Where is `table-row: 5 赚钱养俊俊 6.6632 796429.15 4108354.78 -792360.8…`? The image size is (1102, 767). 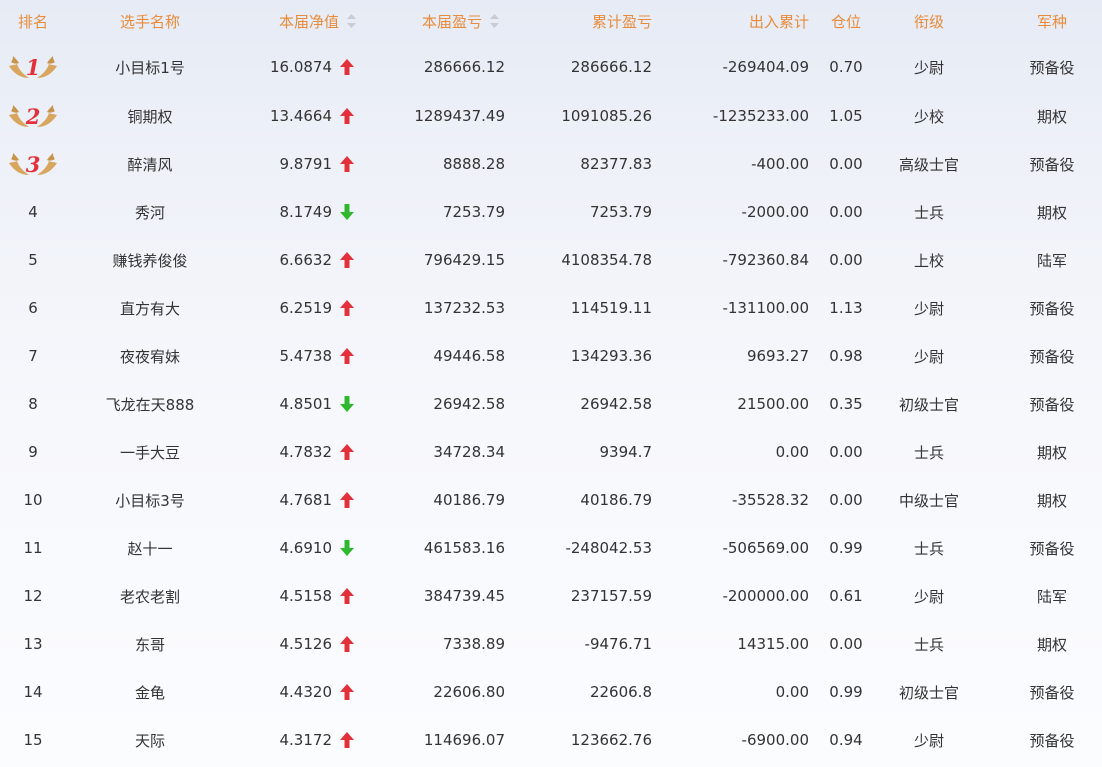 table-row: 5 赚钱养俊俊 6.6632 796429.15 4108354.78 -792360.8… is located at coordinates (551, 260).